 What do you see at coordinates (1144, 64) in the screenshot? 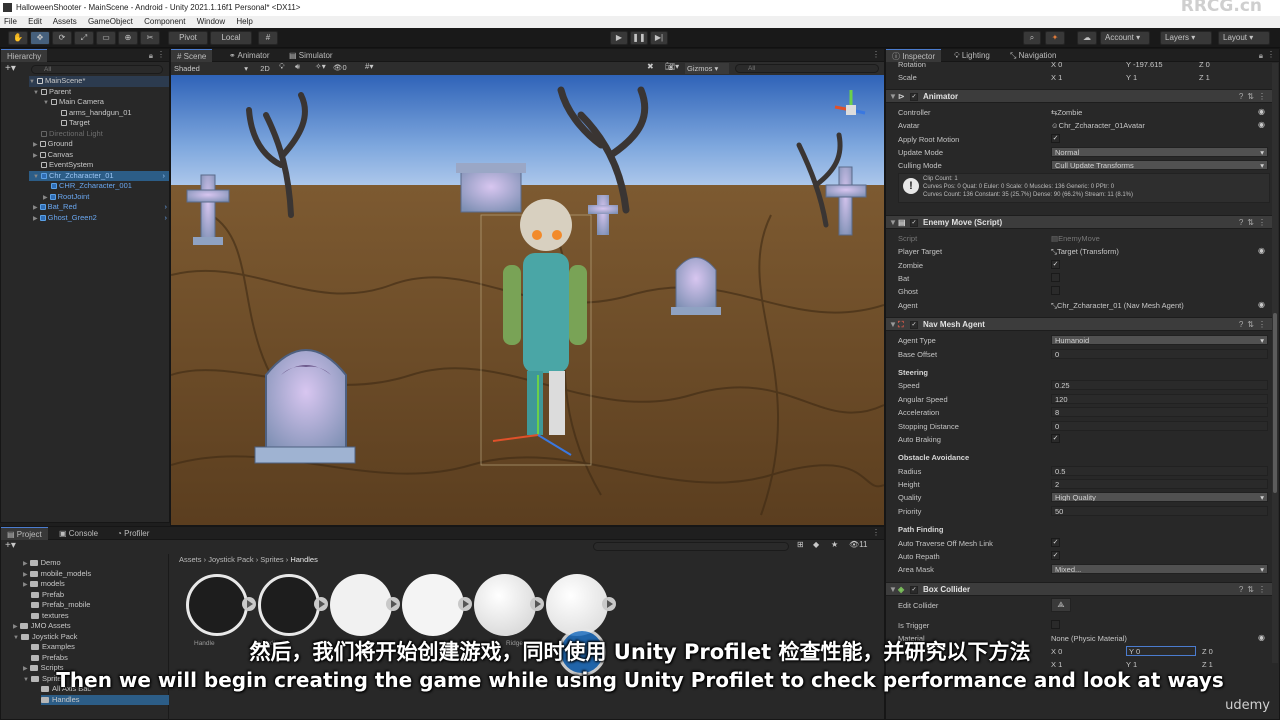
I see `rotation-y: Y -197.615` at bounding box center [1144, 64].